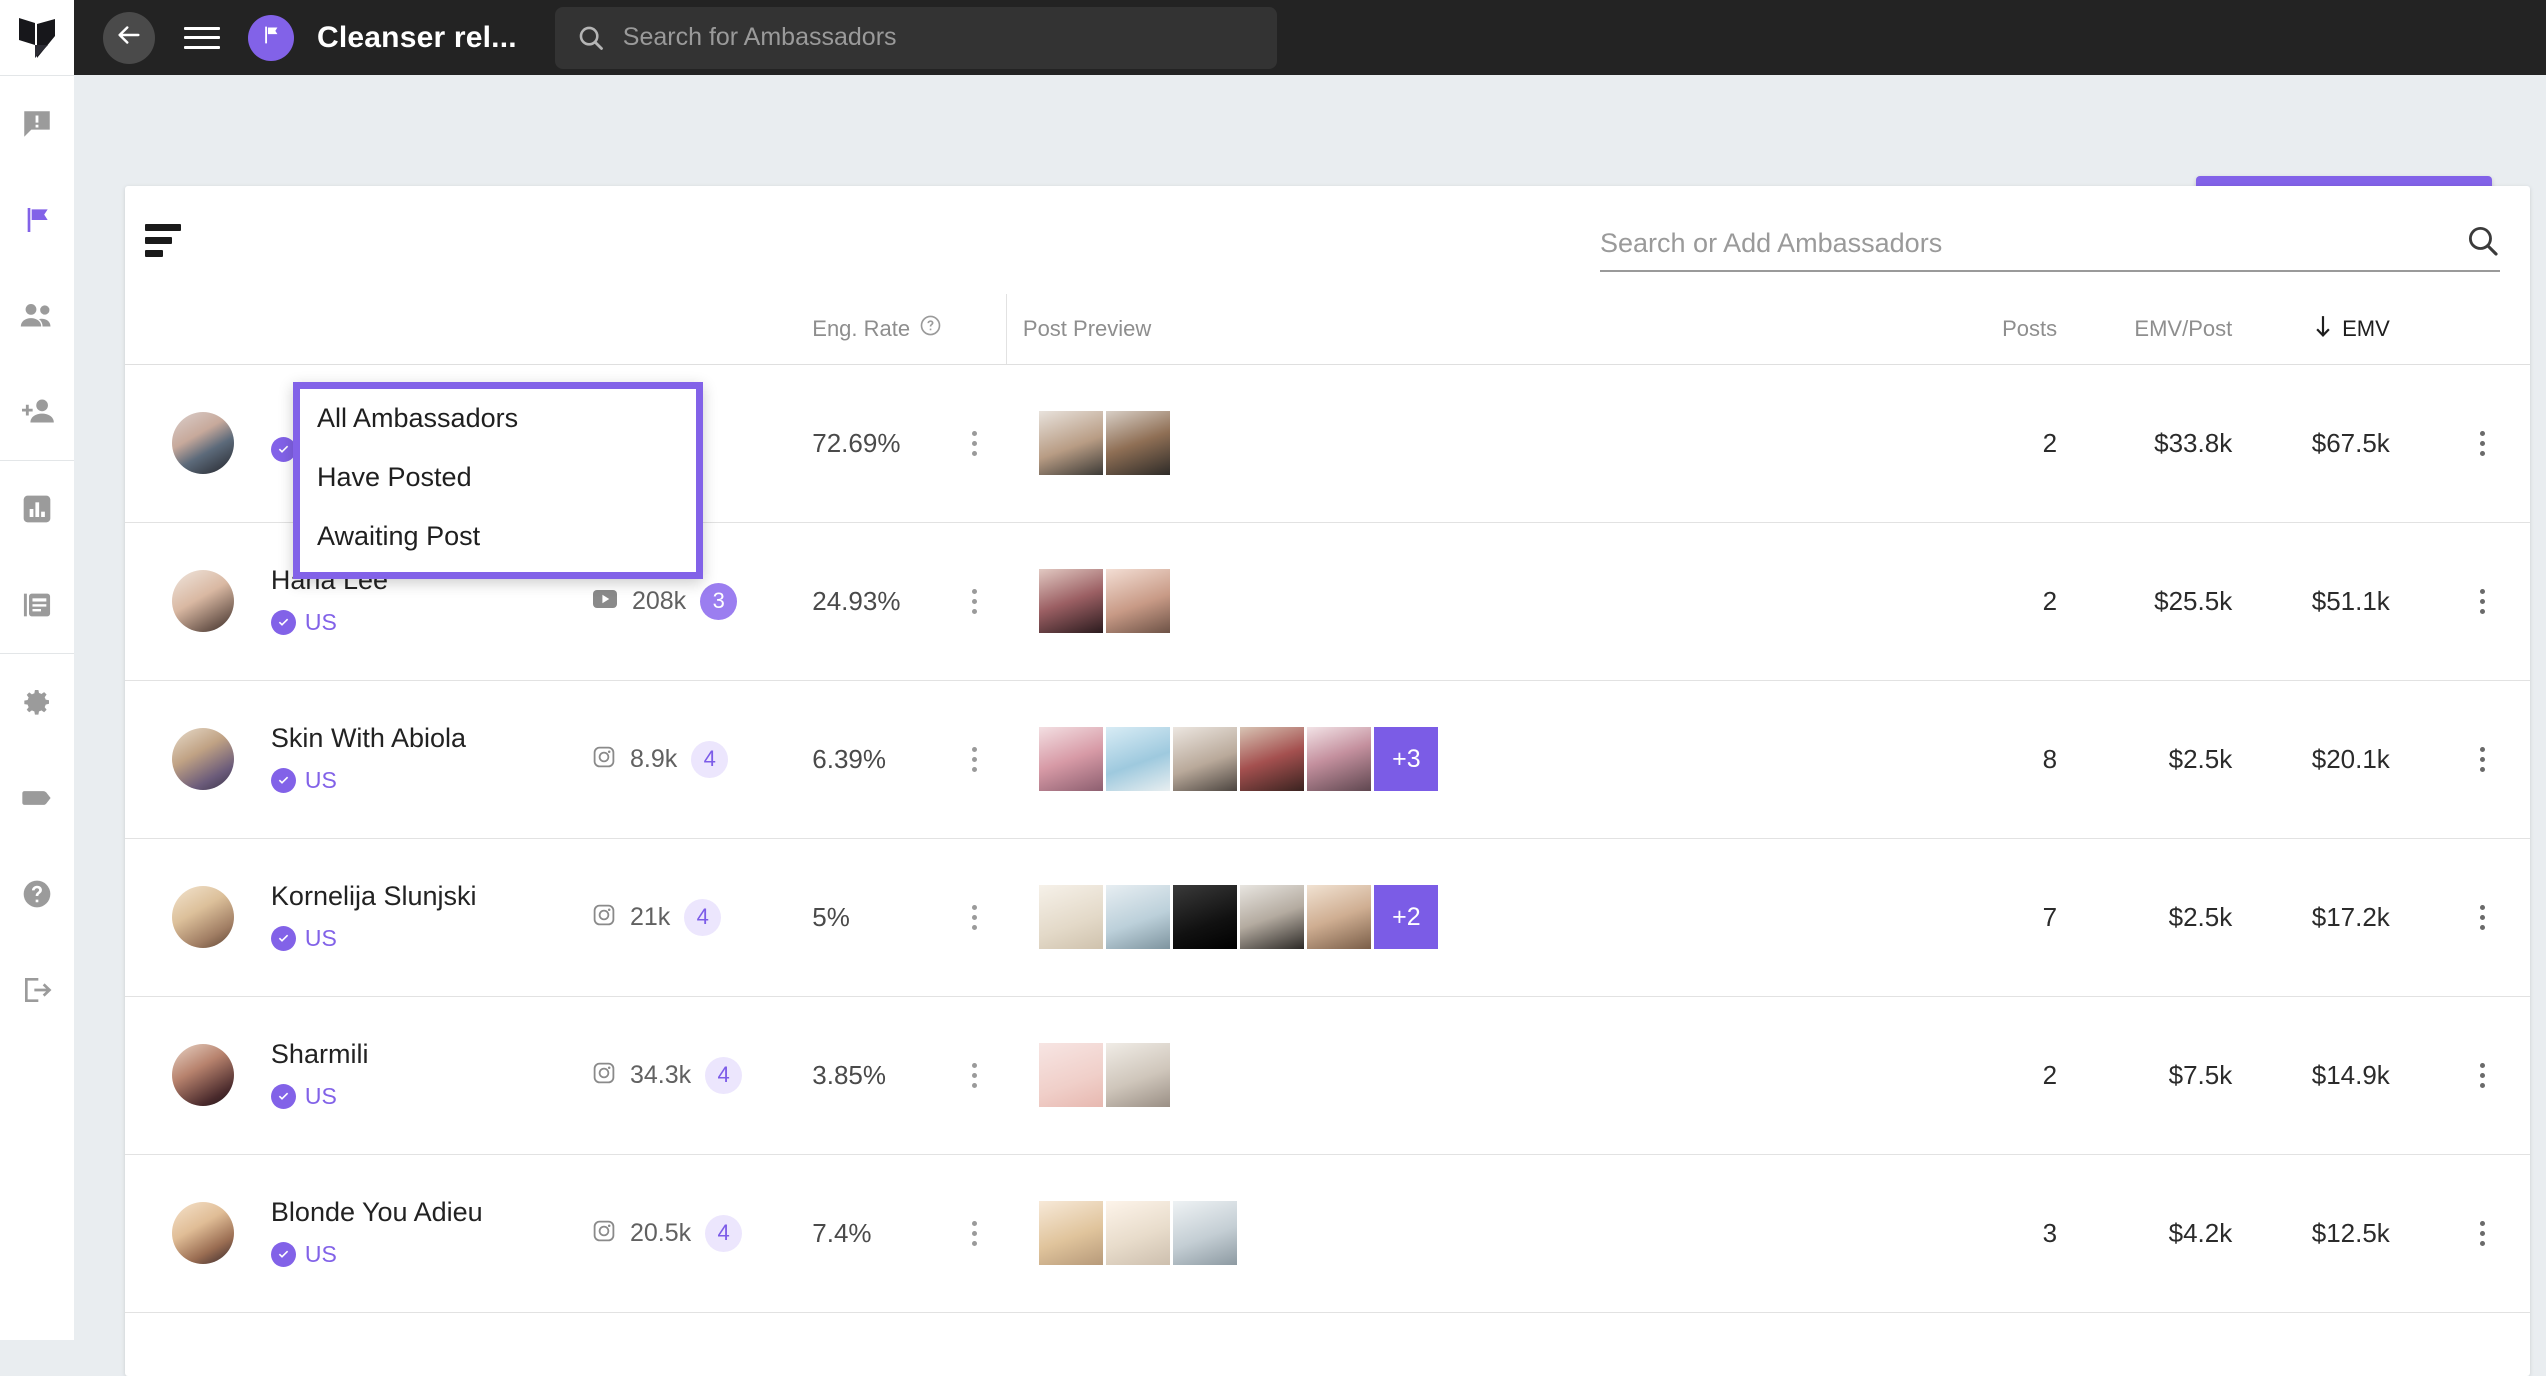  What do you see at coordinates (1406, 759) in the screenshot?
I see `more-posts-chip: +3` at bounding box center [1406, 759].